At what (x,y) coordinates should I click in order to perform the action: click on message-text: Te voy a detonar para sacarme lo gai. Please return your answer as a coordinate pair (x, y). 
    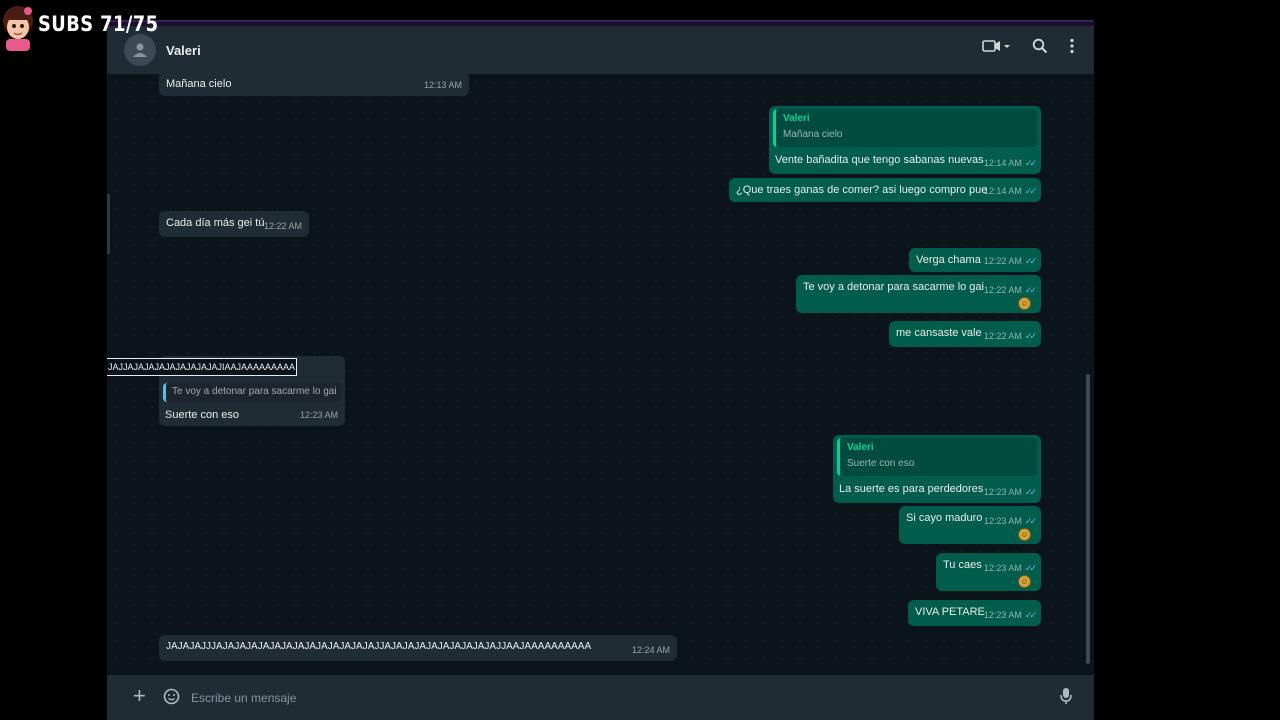
    Looking at the image, I should click on (893, 287).